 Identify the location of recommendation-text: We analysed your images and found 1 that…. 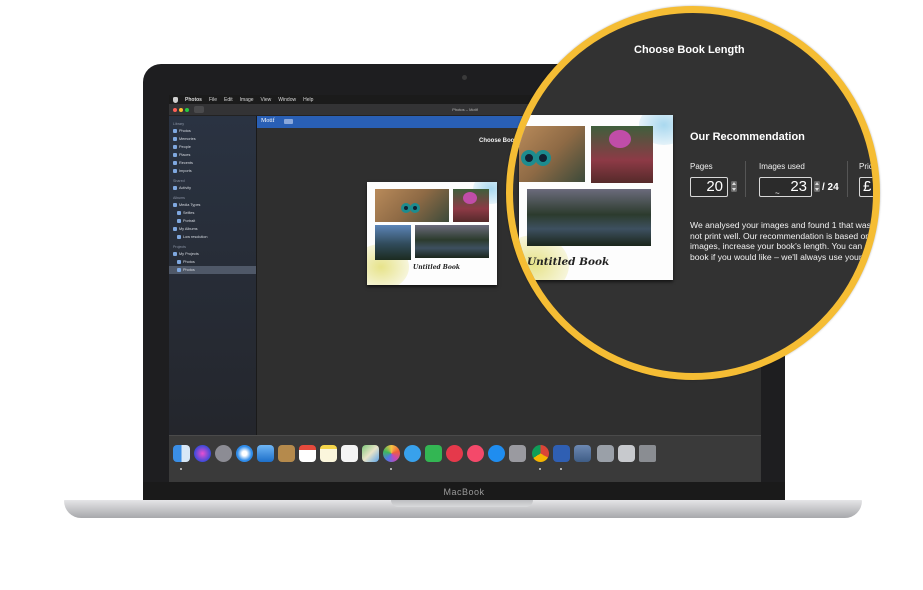
(781, 241).